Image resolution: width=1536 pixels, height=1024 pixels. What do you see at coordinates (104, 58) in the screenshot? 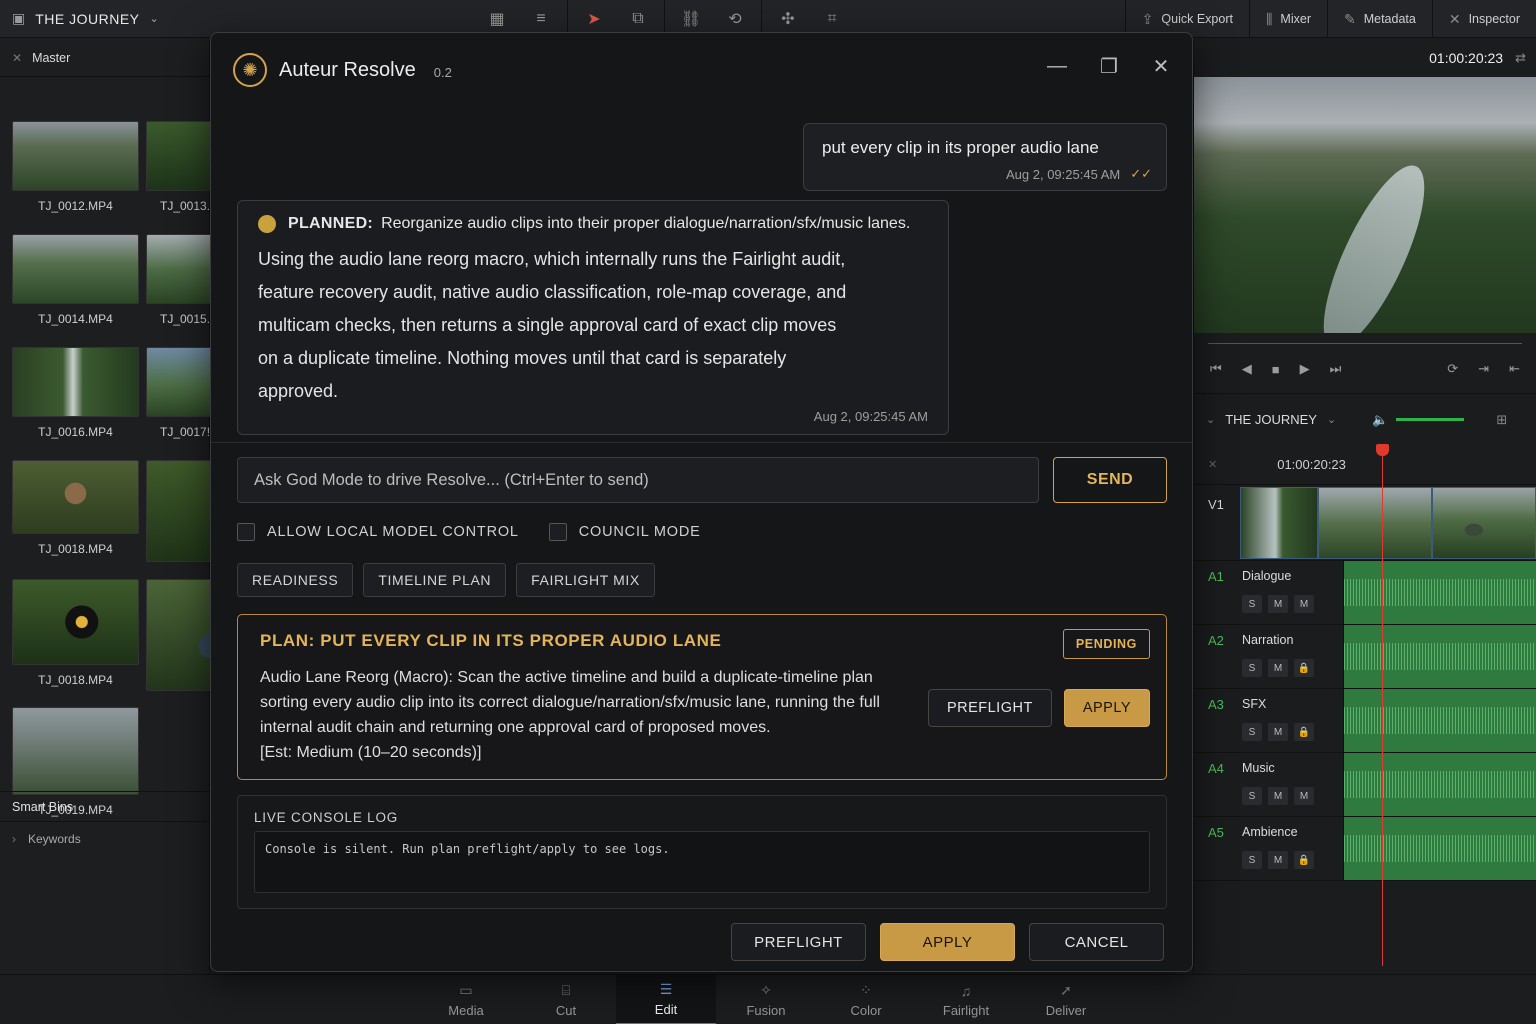
I see `bin-header: ✕ Master` at bounding box center [104, 58].